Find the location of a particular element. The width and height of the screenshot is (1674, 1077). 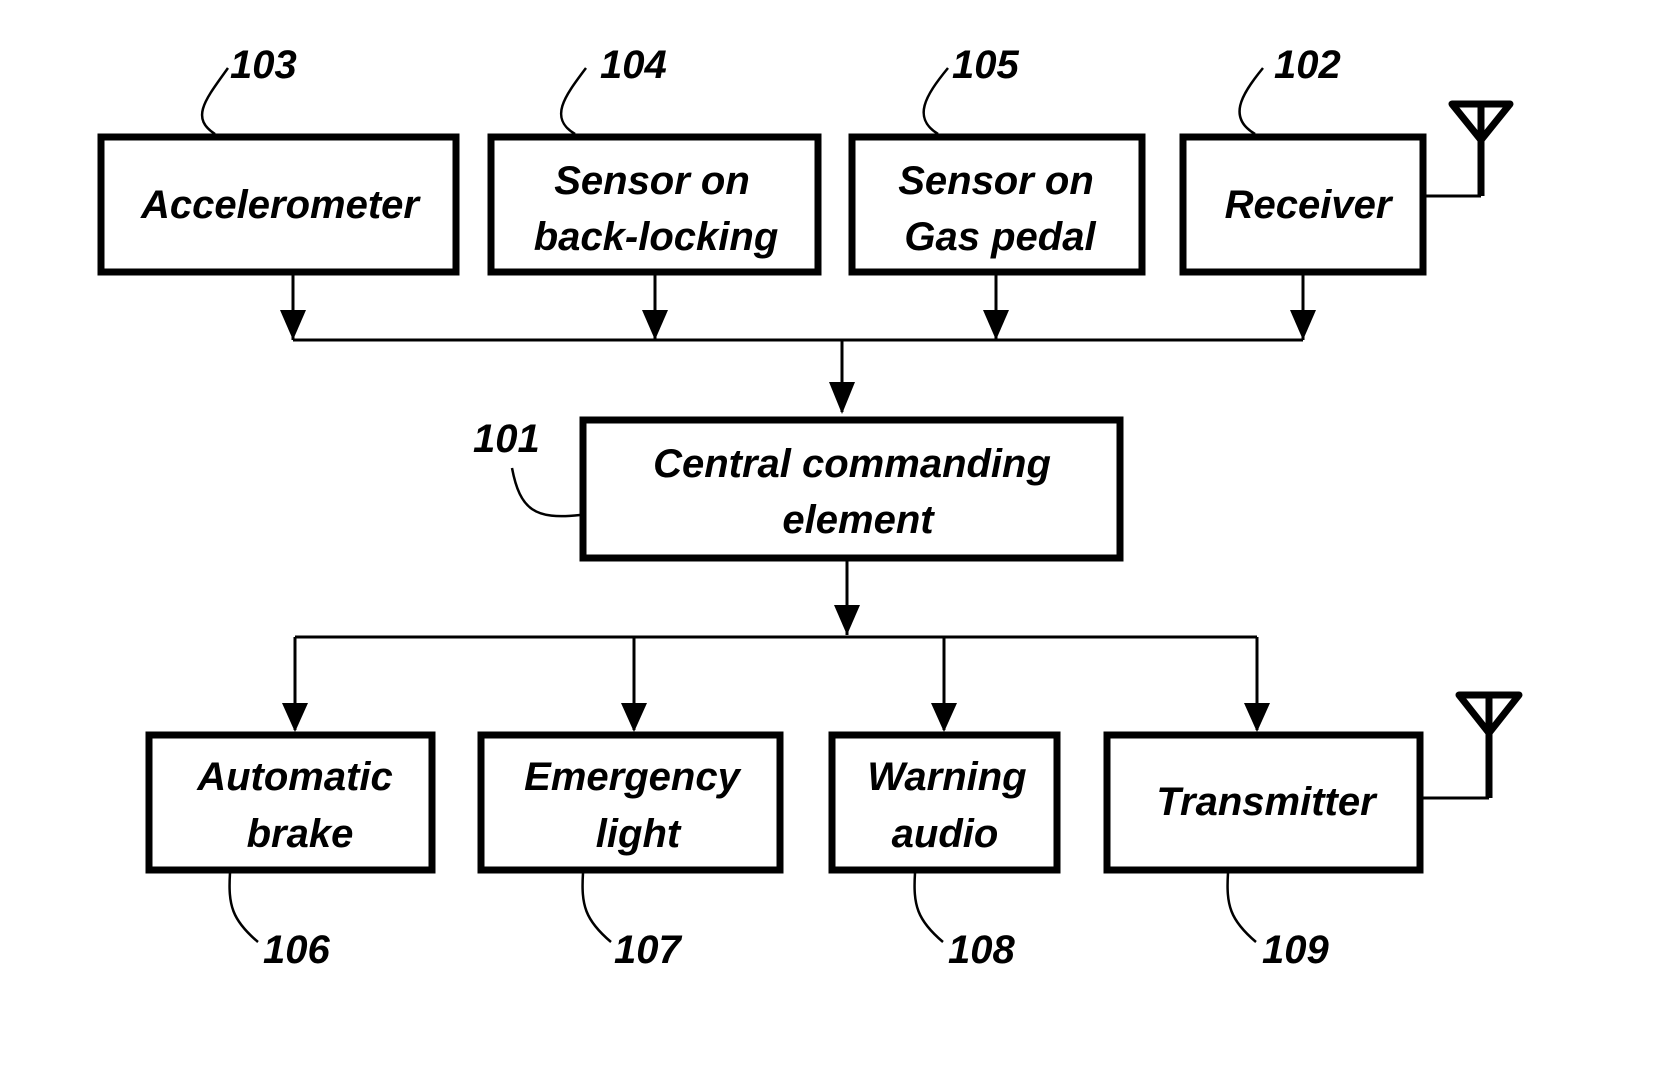

node-label: audio is located at coordinates (945, 834).